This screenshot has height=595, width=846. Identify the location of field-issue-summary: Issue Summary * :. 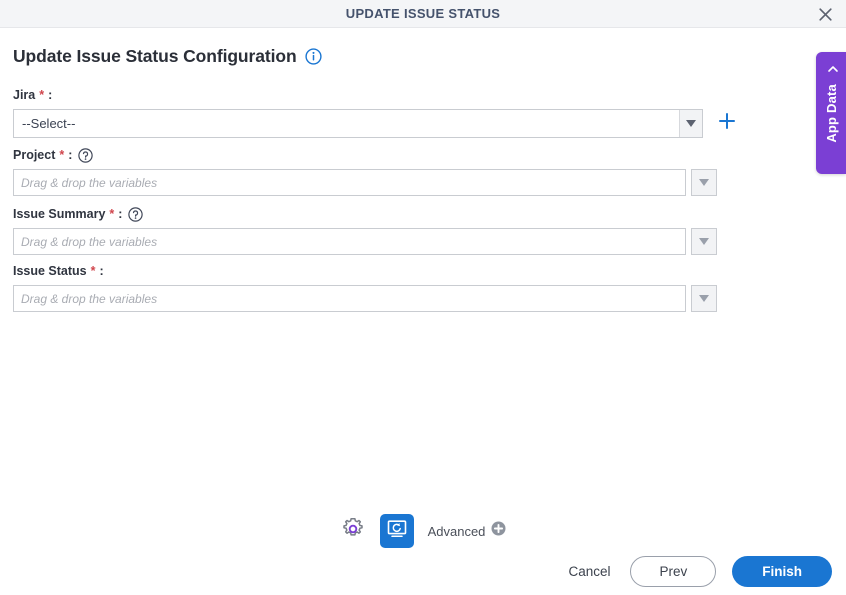
(365, 230).